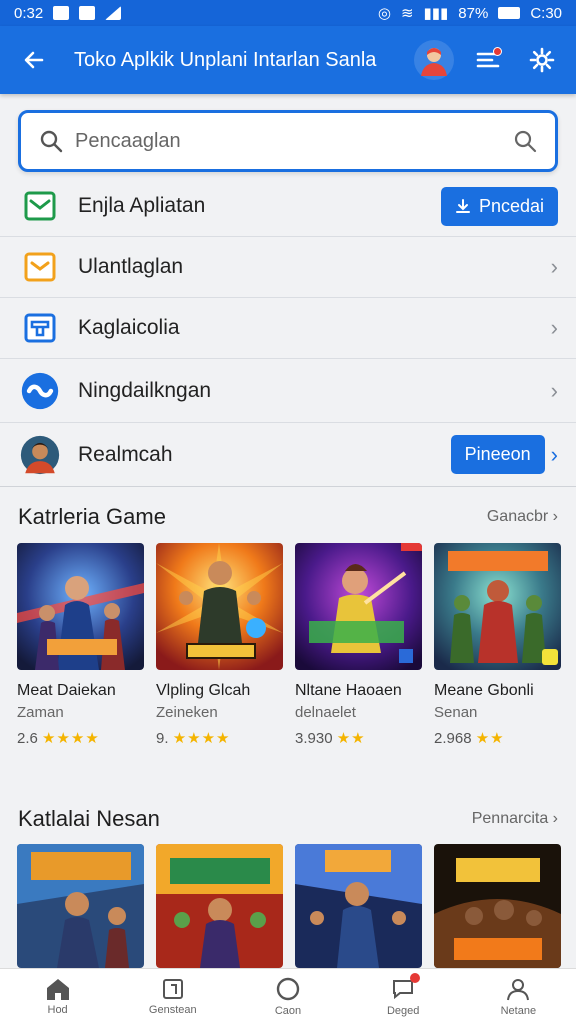 This screenshot has width=576, height=1024. Describe the element at coordinates (288, 819) in the screenshot. I see `section-header-new: Katlalai Nesan Pennarcita ›` at that location.